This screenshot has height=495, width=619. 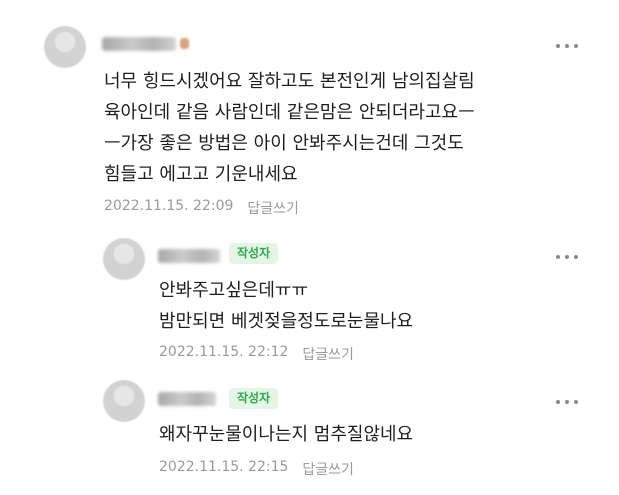 I want to click on comment-body: 왜자꾸눈물이나는지 멈추질않네요, so click(x=286, y=434).